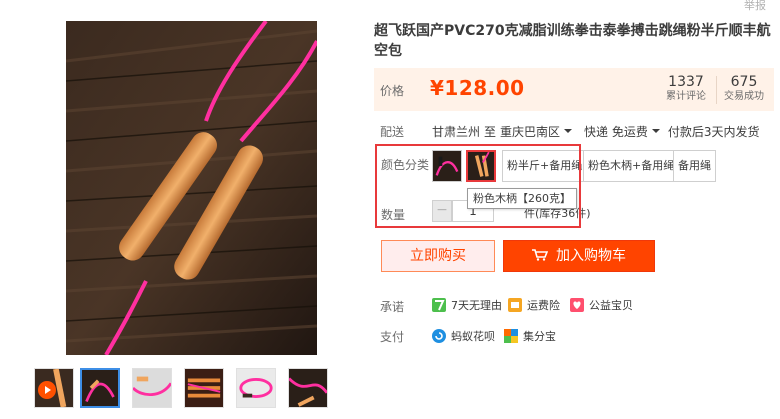  Describe the element at coordinates (477, 88) in the screenshot. I see `price-value: ¥128.00` at that location.